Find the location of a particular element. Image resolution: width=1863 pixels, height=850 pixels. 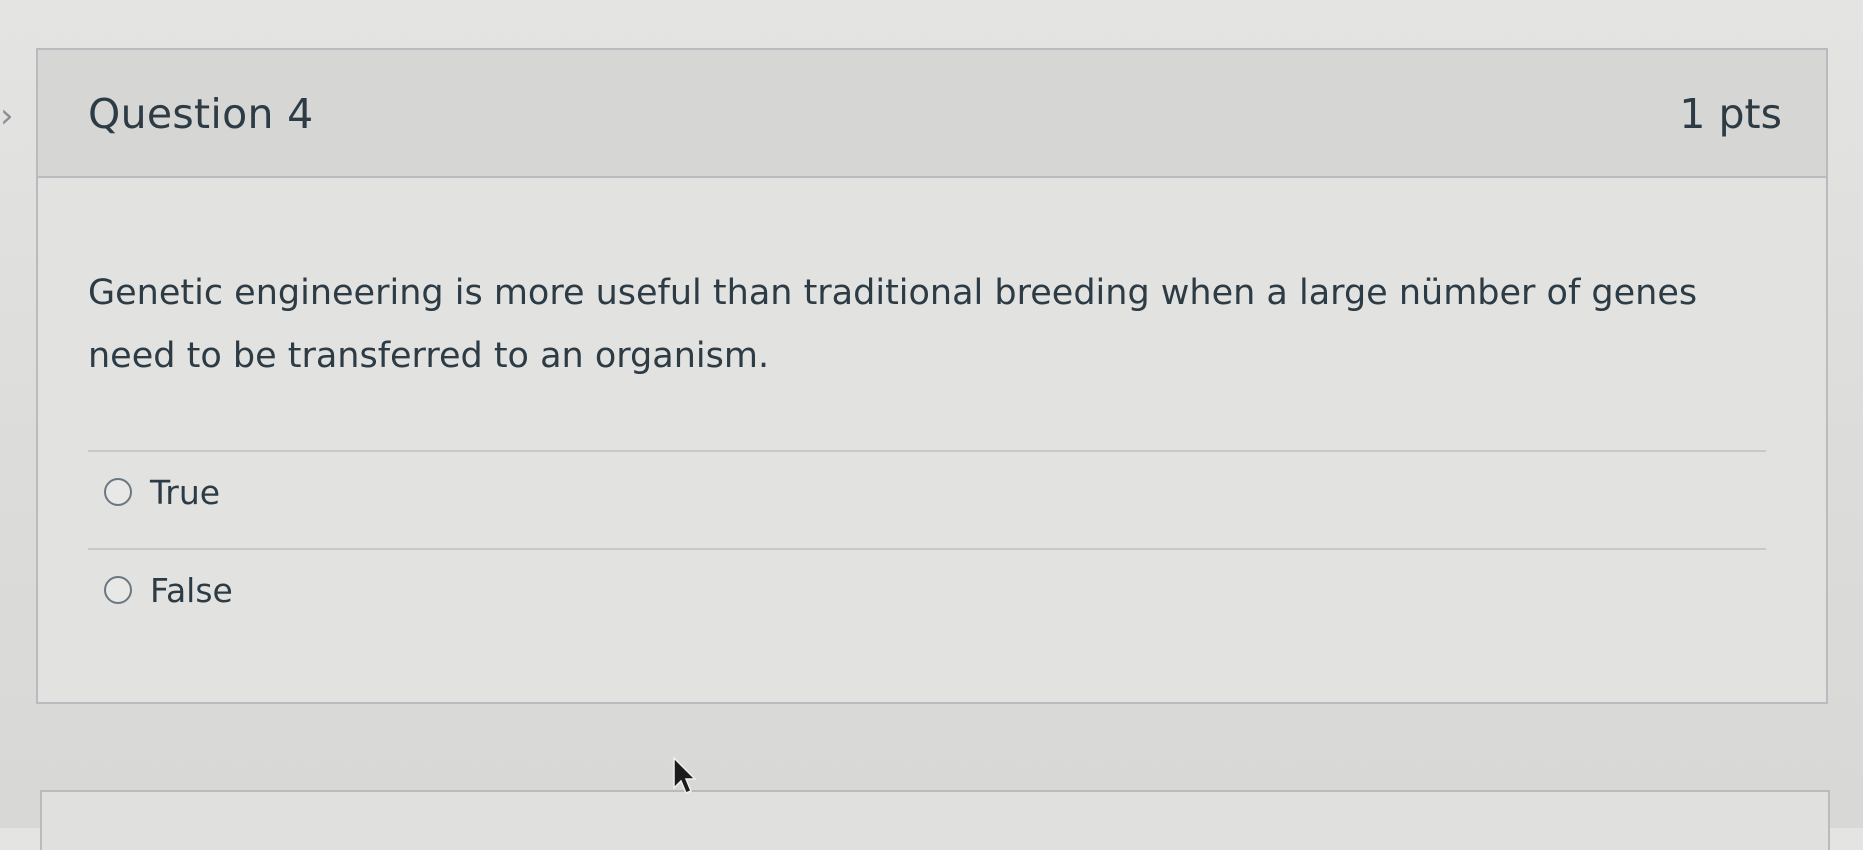

answer-option-false: False is located at coordinates (168, 590).